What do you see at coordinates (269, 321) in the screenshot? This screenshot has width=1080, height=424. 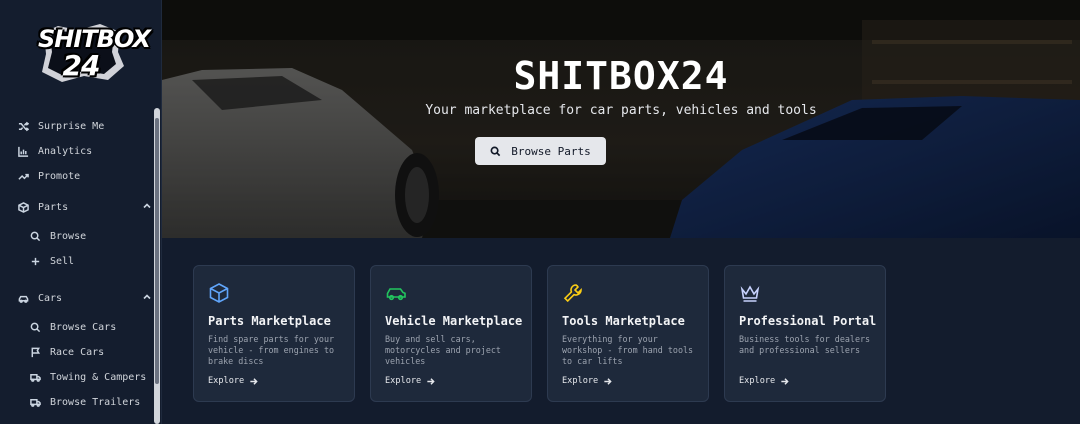 I see `card-title: Parts Marketplace` at bounding box center [269, 321].